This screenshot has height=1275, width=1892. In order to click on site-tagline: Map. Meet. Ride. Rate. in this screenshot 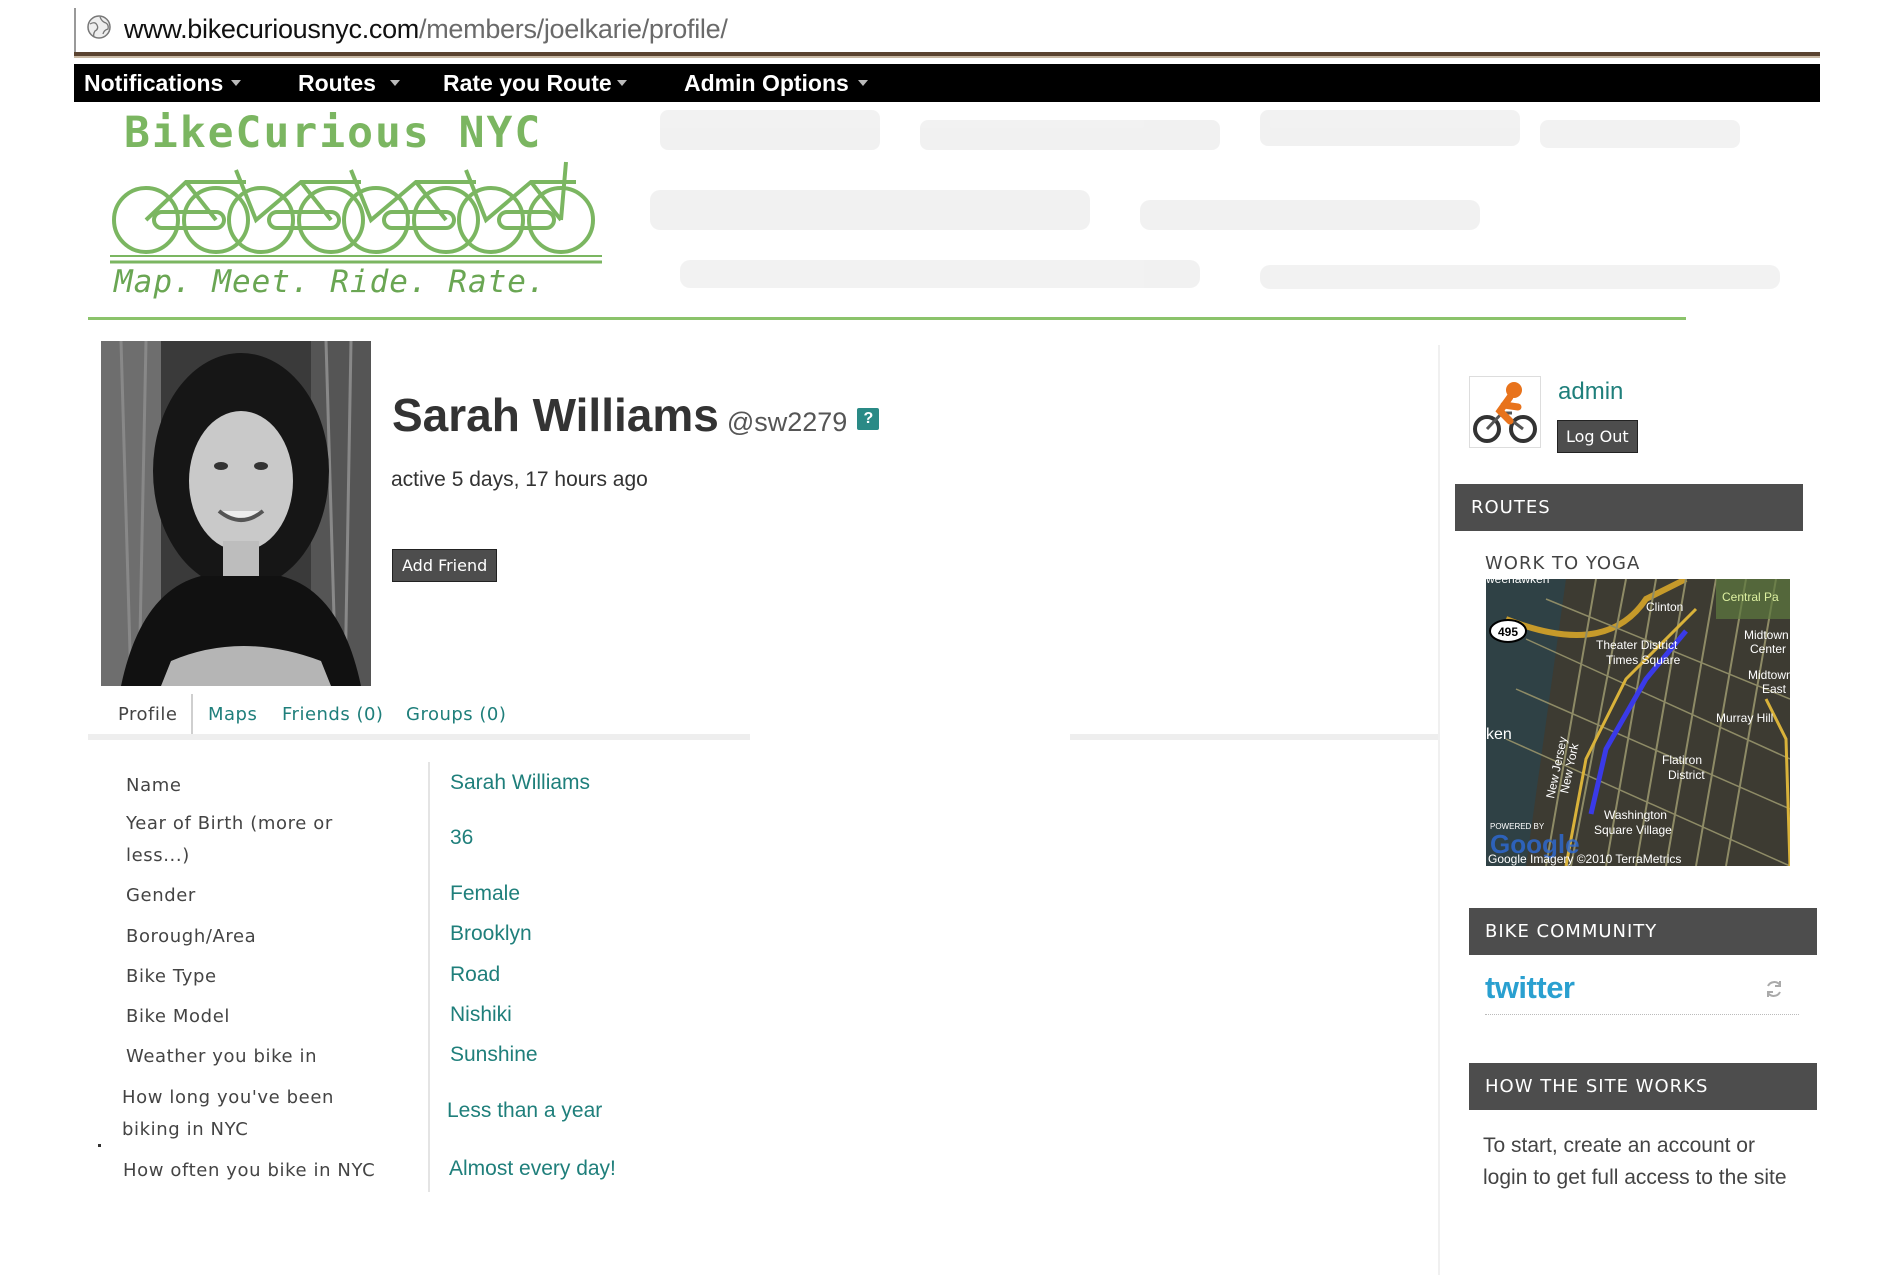, I will do `click(330, 282)`.